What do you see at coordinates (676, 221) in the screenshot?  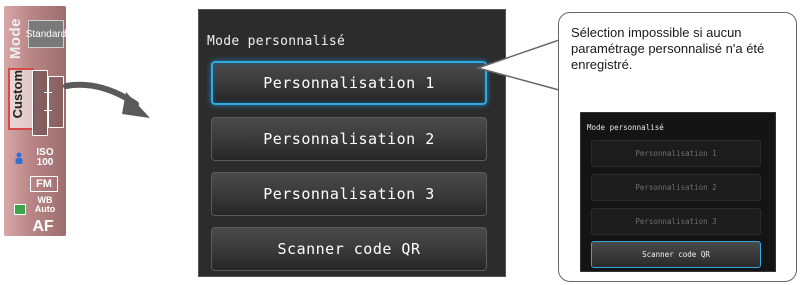 I see `mini-personnalisation-3-button: Personnalisation 3` at bounding box center [676, 221].